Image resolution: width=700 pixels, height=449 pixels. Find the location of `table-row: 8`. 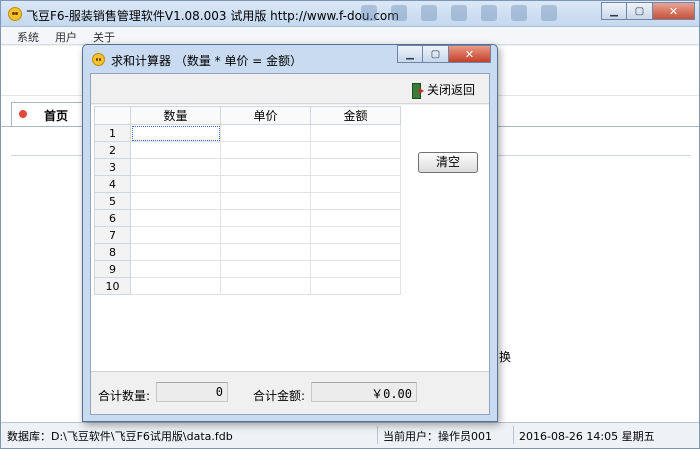

table-row: 8 is located at coordinates (247, 252).